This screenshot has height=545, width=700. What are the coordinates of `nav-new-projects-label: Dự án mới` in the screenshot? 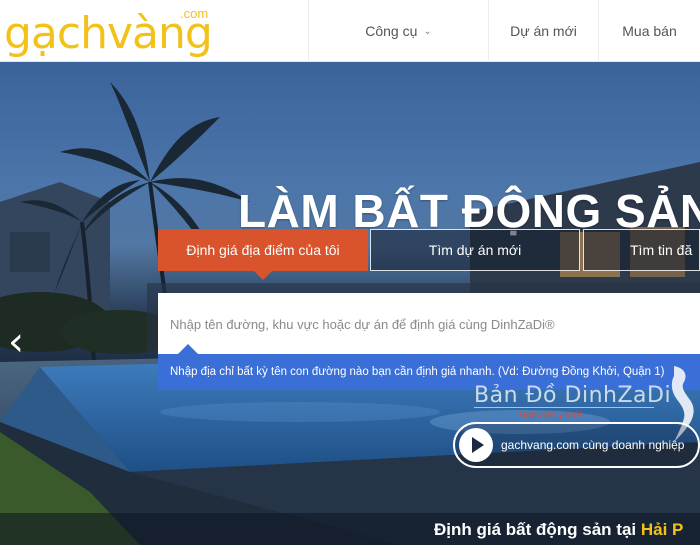 It's located at (543, 31).